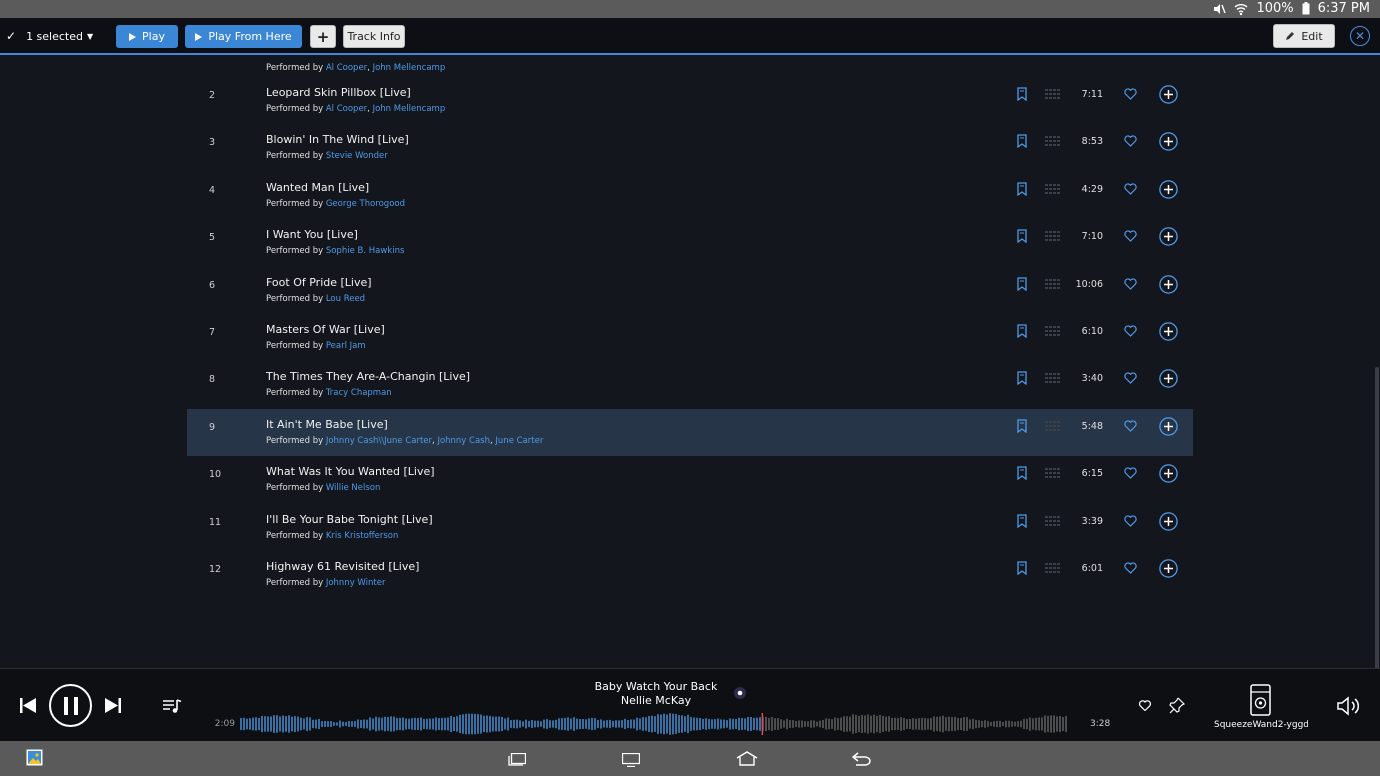 The width and height of the screenshot is (1380, 776). I want to click on artist-link: Stevie Wonder, so click(357, 156).